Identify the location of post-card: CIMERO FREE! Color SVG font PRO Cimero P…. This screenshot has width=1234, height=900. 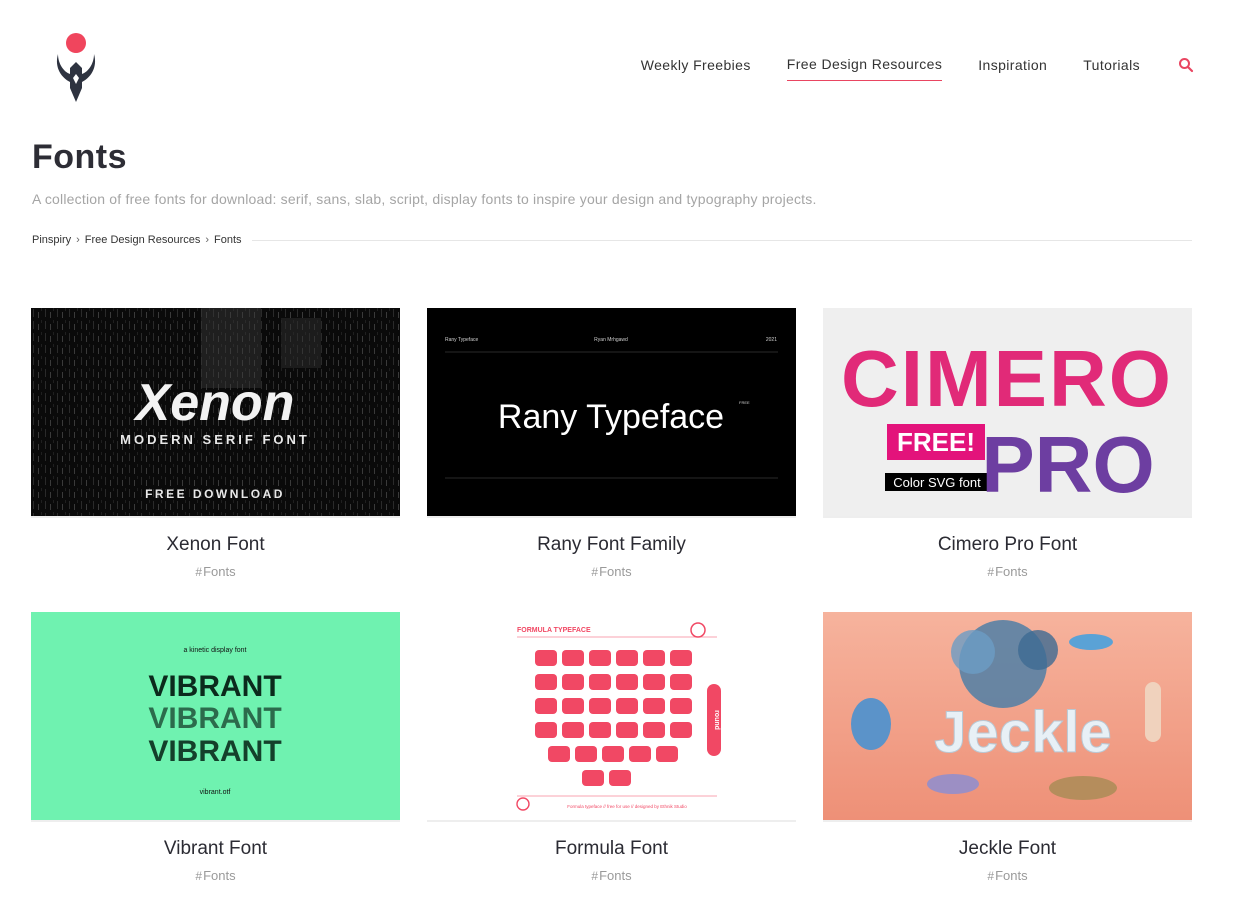
(1007, 443).